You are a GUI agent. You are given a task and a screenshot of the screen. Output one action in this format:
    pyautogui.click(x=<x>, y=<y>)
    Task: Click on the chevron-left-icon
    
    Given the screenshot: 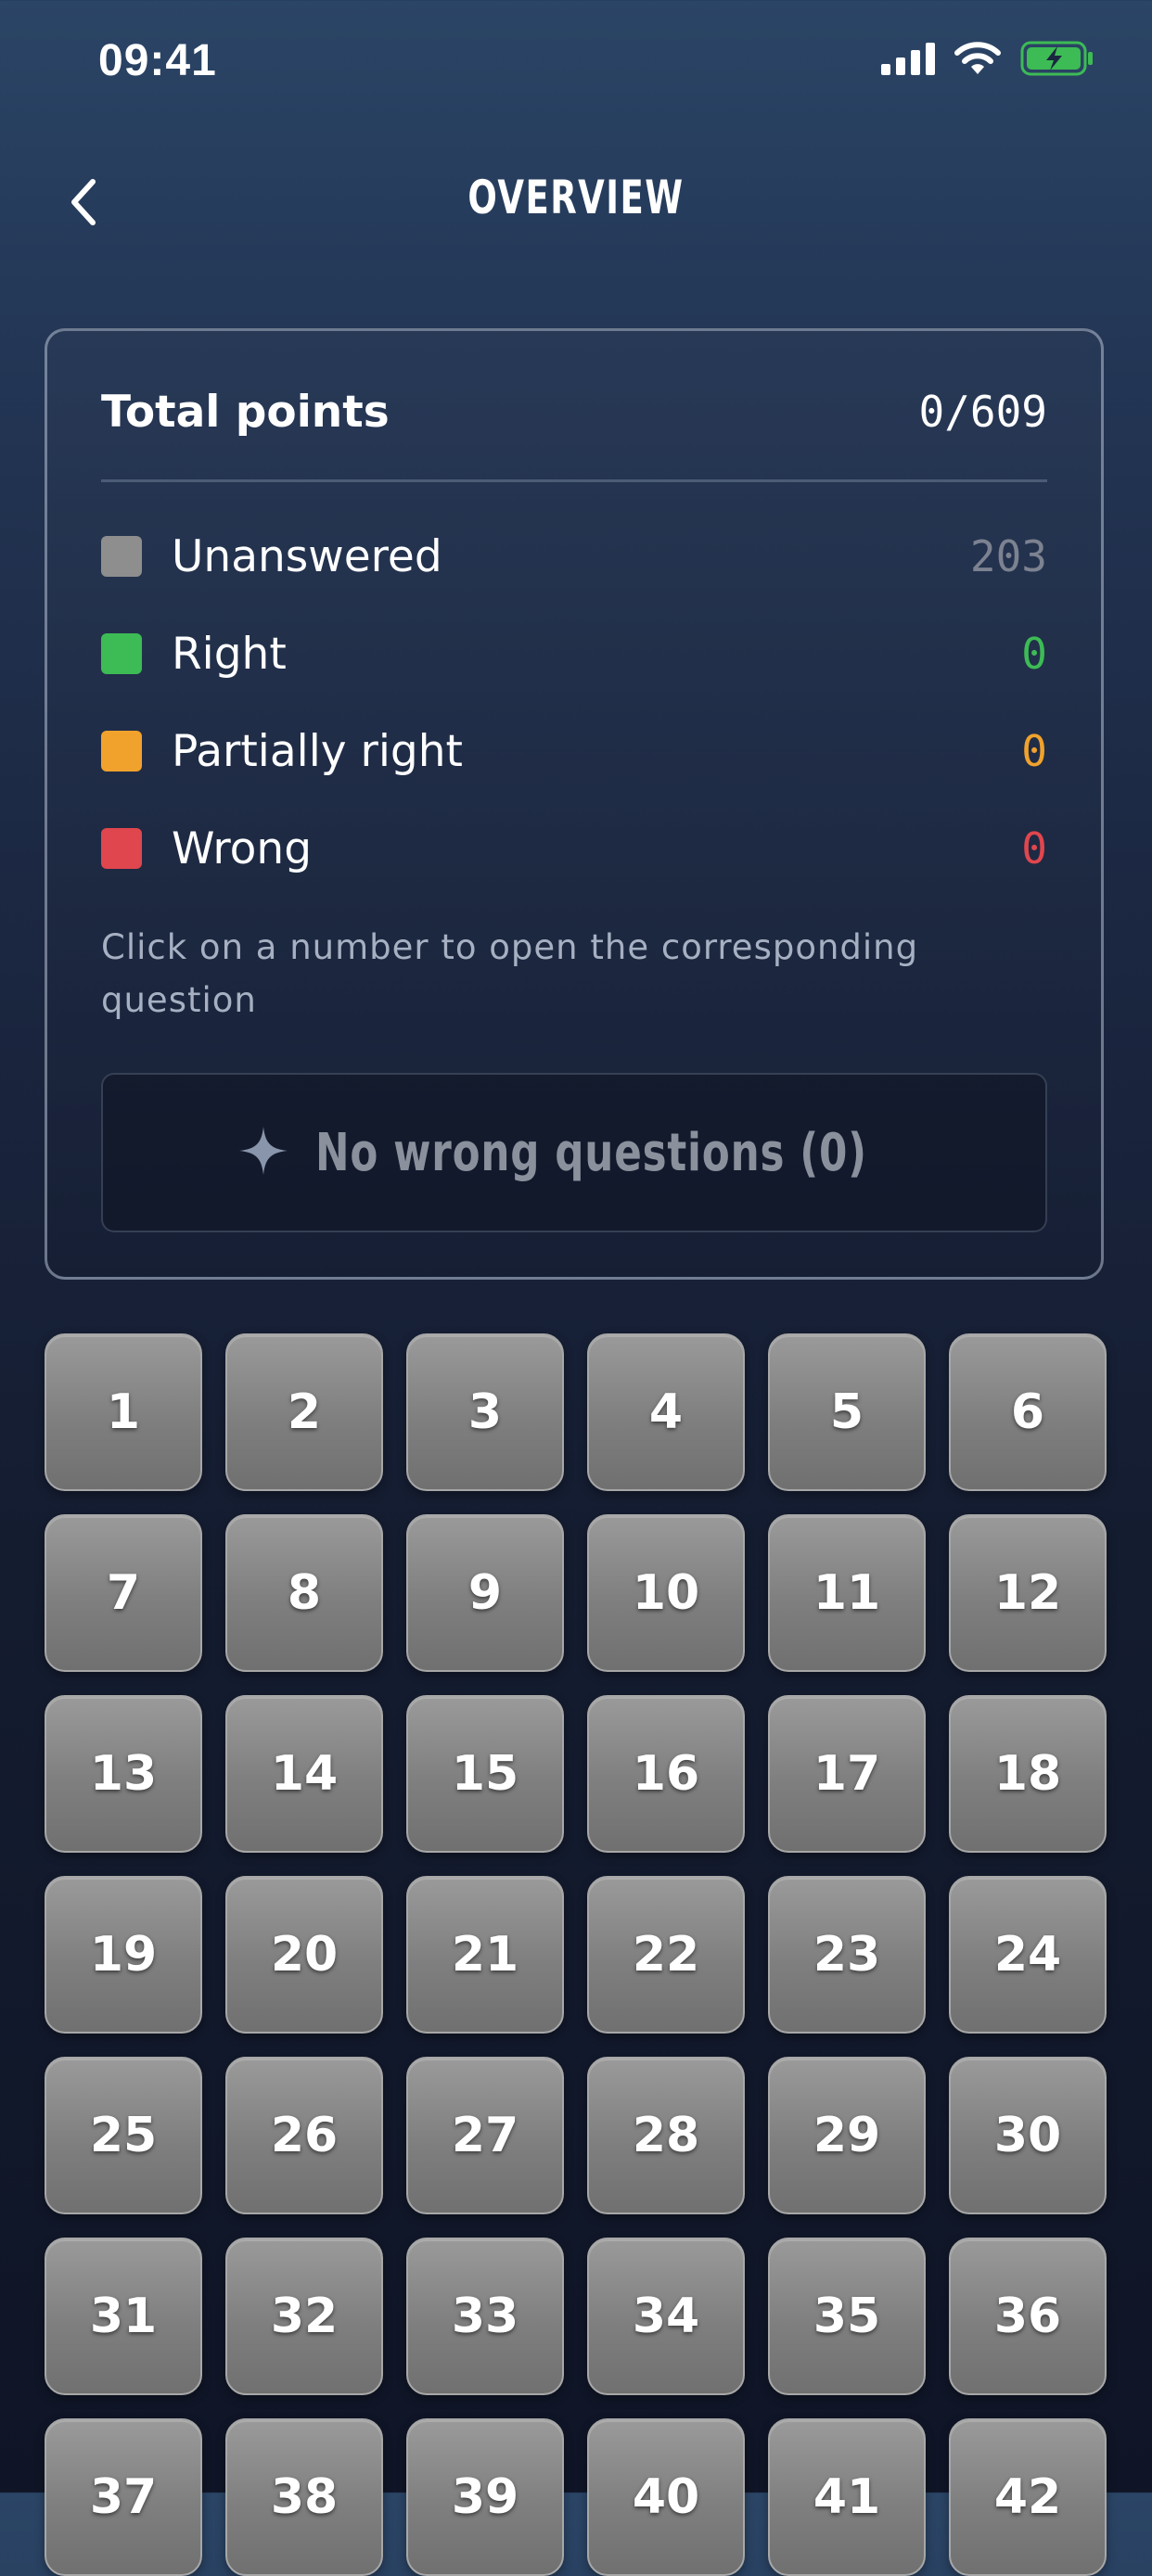 What is the action you would take?
    pyautogui.click(x=83, y=204)
    